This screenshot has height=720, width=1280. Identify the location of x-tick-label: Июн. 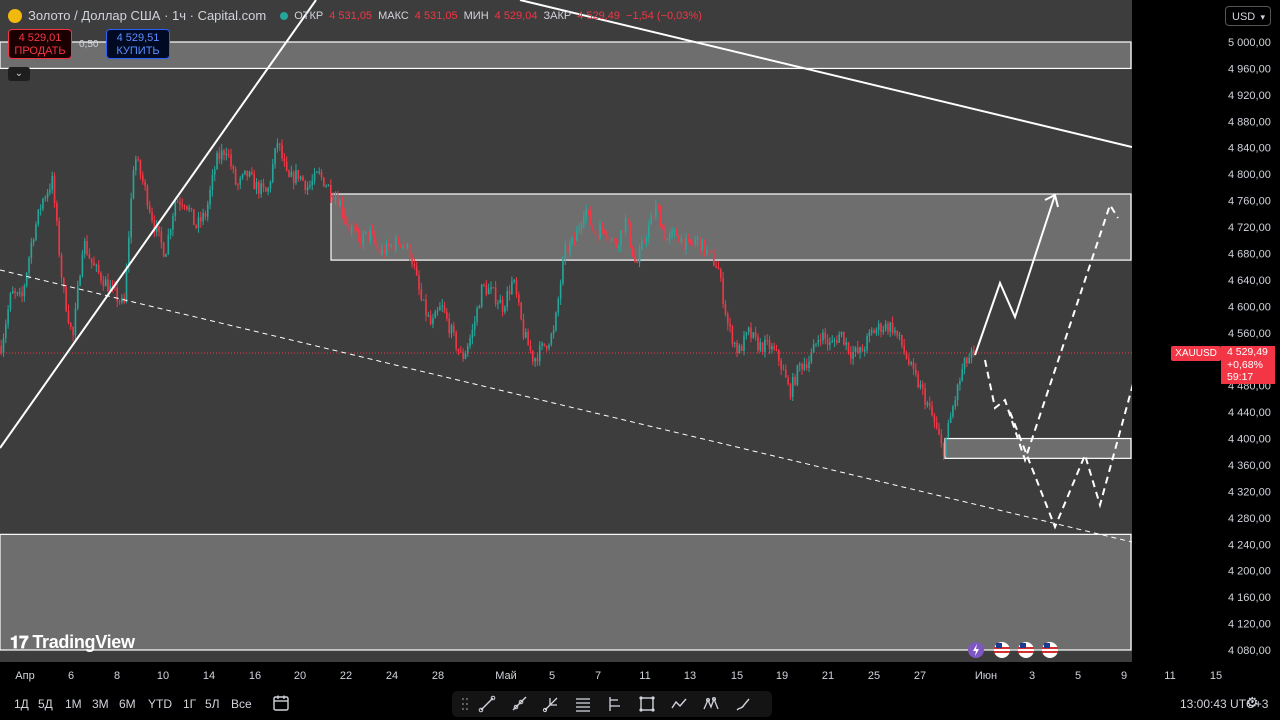
(986, 676).